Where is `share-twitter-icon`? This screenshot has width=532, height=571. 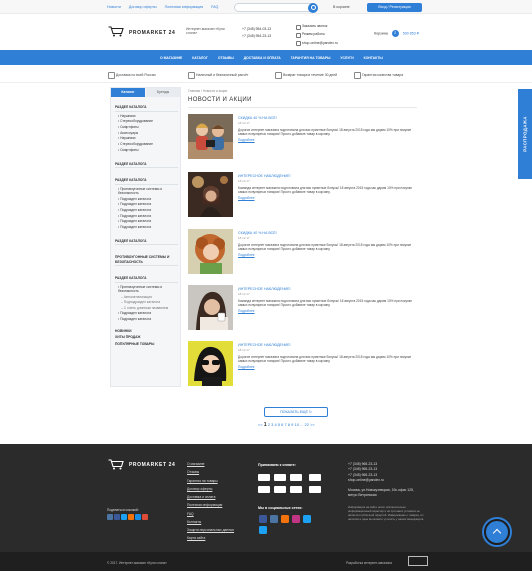 share-twitter-icon is located at coordinates (124, 517).